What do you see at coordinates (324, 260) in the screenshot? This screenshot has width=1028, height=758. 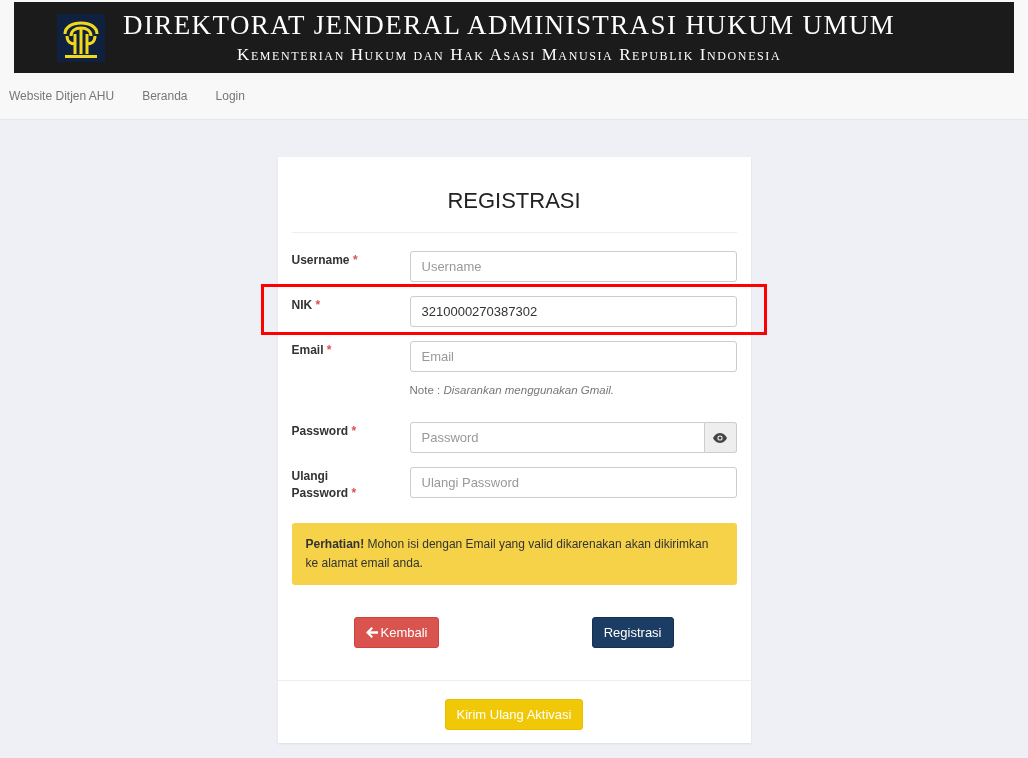 I see `field-label: Username *` at bounding box center [324, 260].